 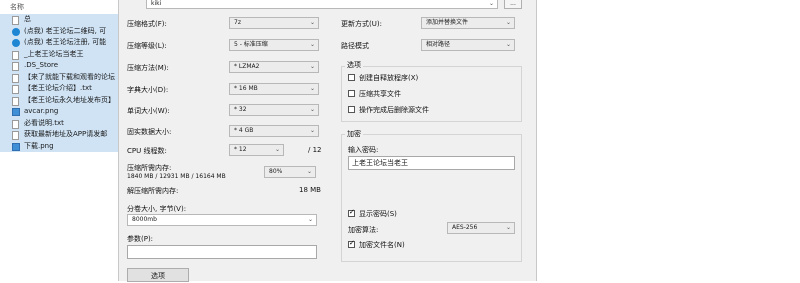 I want to click on file-name: (点我) 老王论坛注册, 可能, so click(x=65, y=42).